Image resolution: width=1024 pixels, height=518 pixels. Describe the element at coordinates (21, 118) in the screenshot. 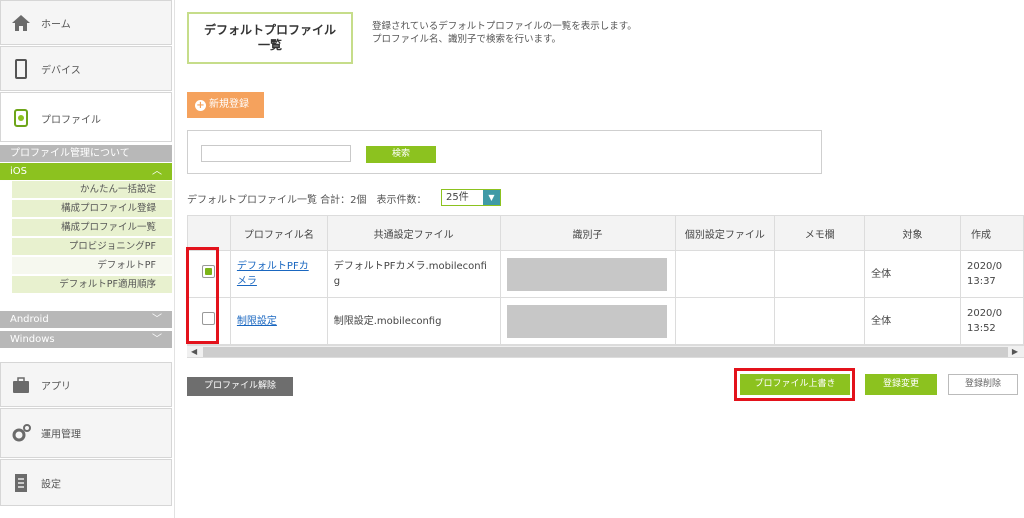

I see `profile-icon` at that location.